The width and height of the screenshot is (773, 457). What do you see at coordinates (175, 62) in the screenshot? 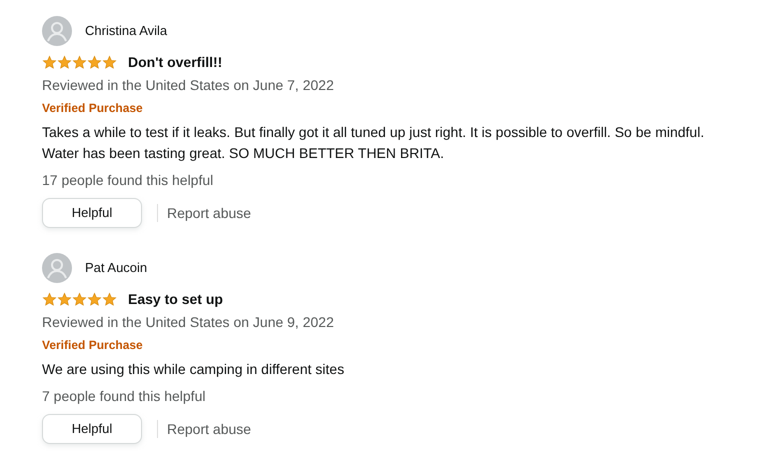
I see `review-title: Don't overfill!!` at bounding box center [175, 62].